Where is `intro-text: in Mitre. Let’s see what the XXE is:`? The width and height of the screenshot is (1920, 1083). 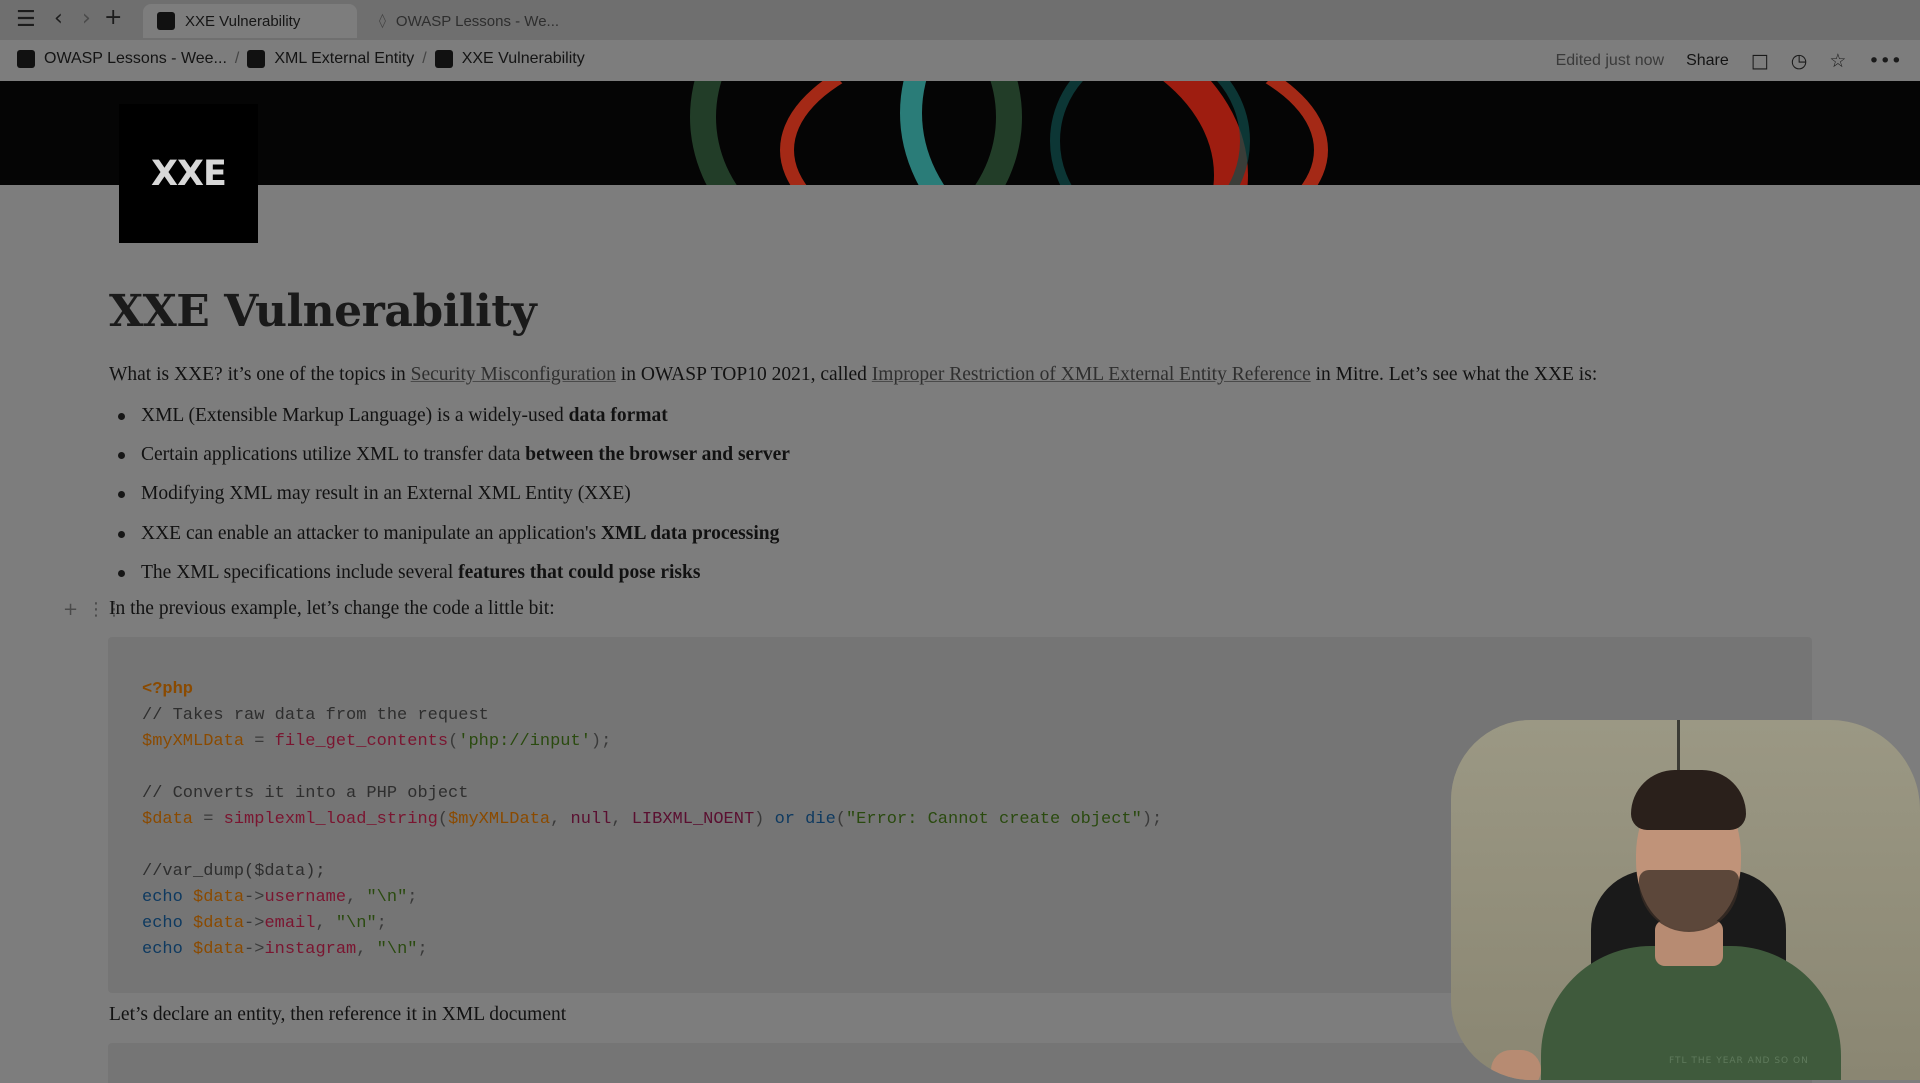 intro-text: in Mitre. Let’s see what the XXE is: is located at coordinates (1454, 374).